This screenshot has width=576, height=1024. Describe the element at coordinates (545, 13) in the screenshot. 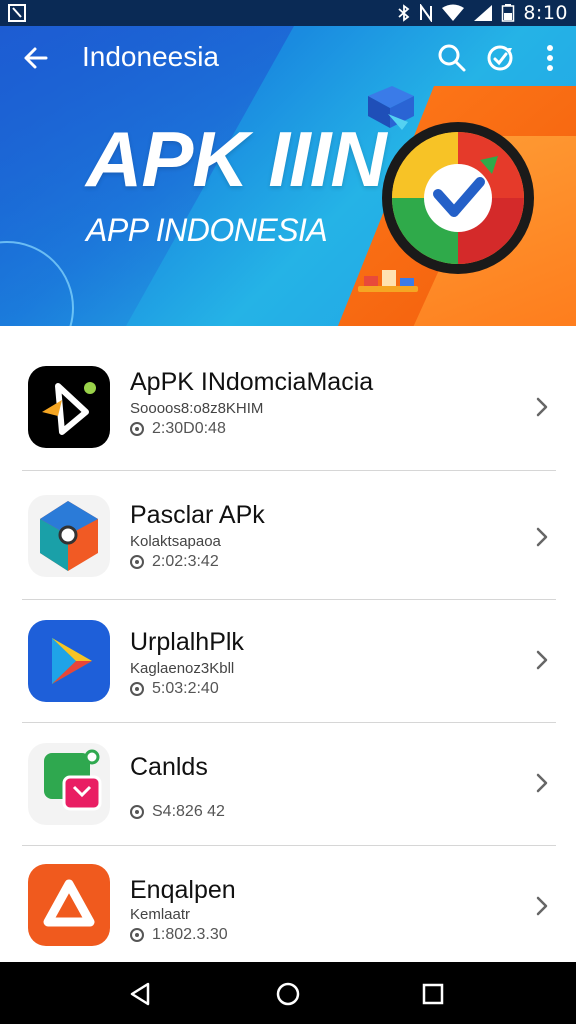

I see `status-clock: 8:10` at that location.